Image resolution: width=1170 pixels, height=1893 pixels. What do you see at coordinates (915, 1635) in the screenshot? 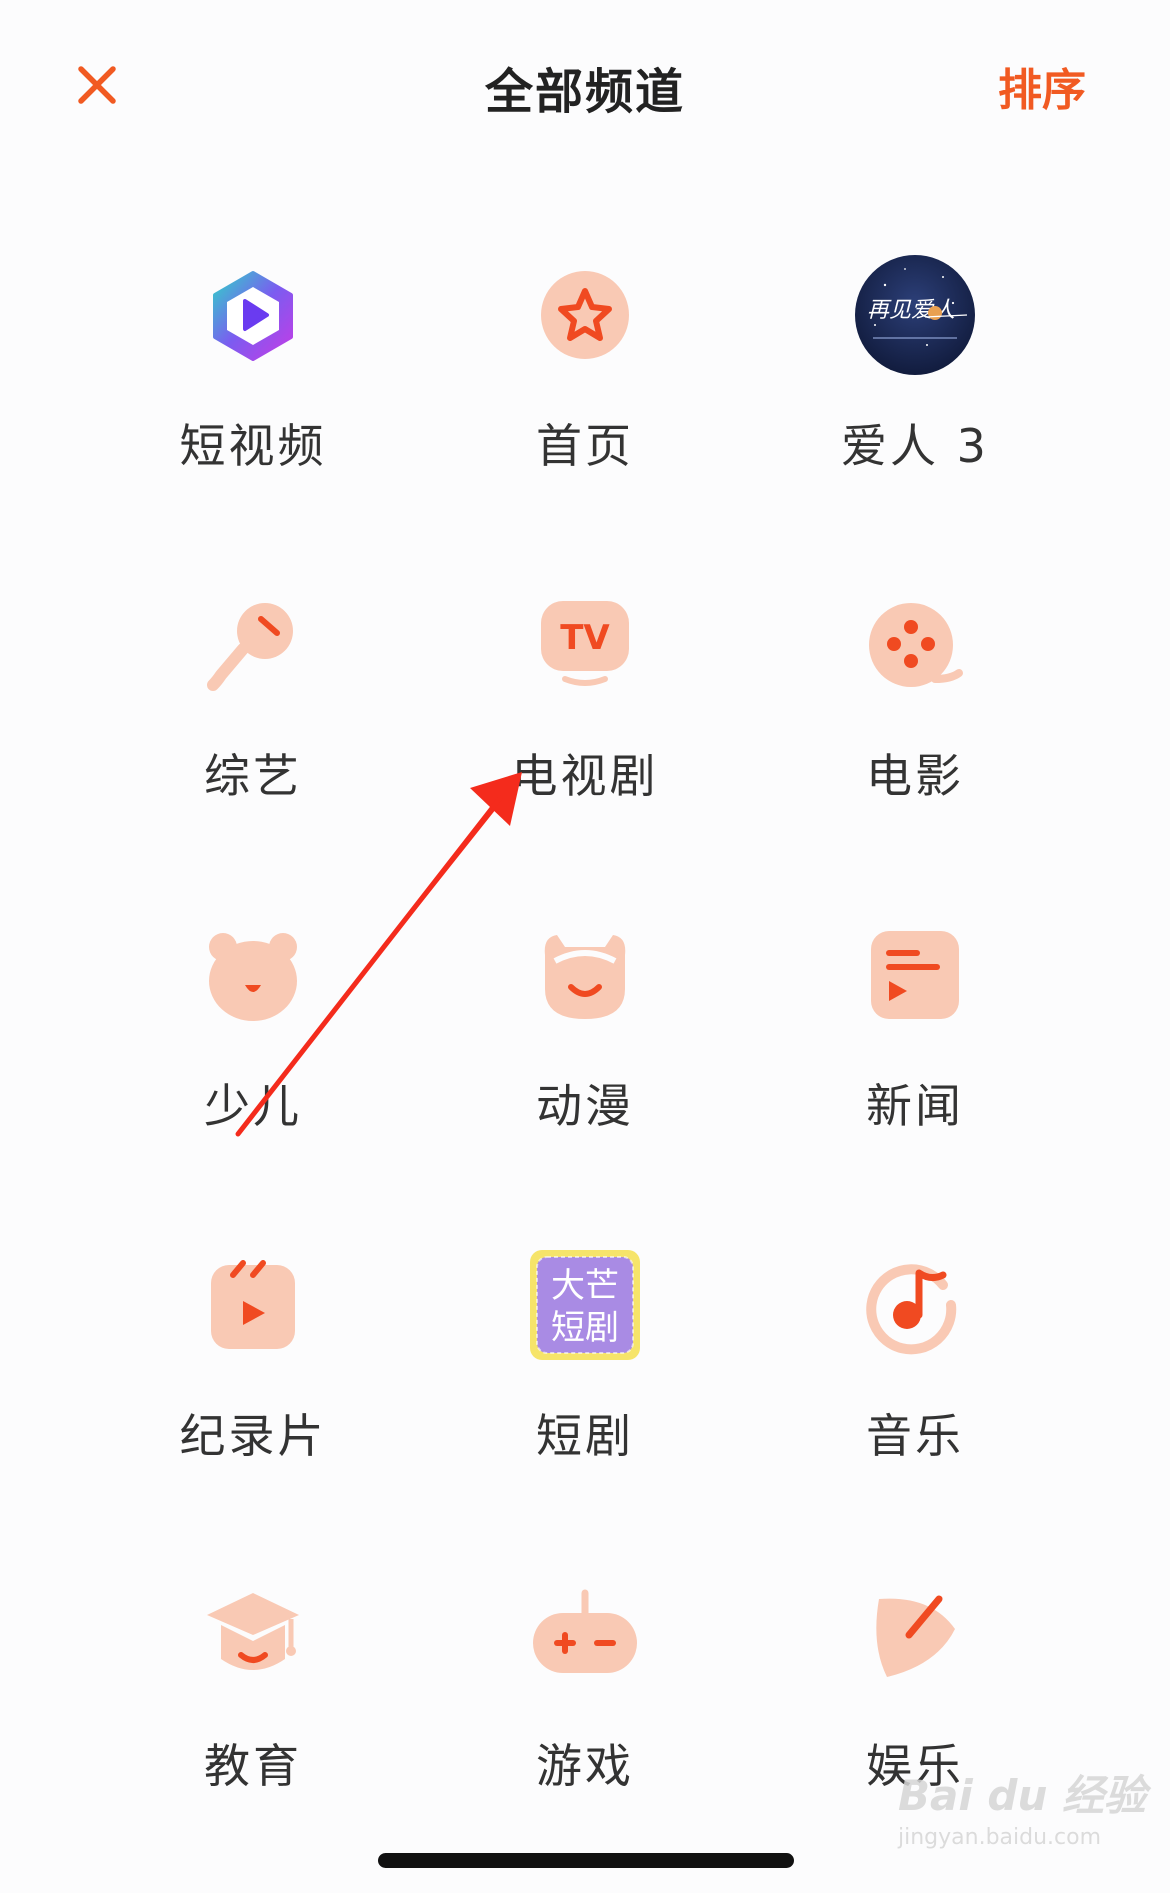
I see `entertainment-leaf-icon` at bounding box center [915, 1635].